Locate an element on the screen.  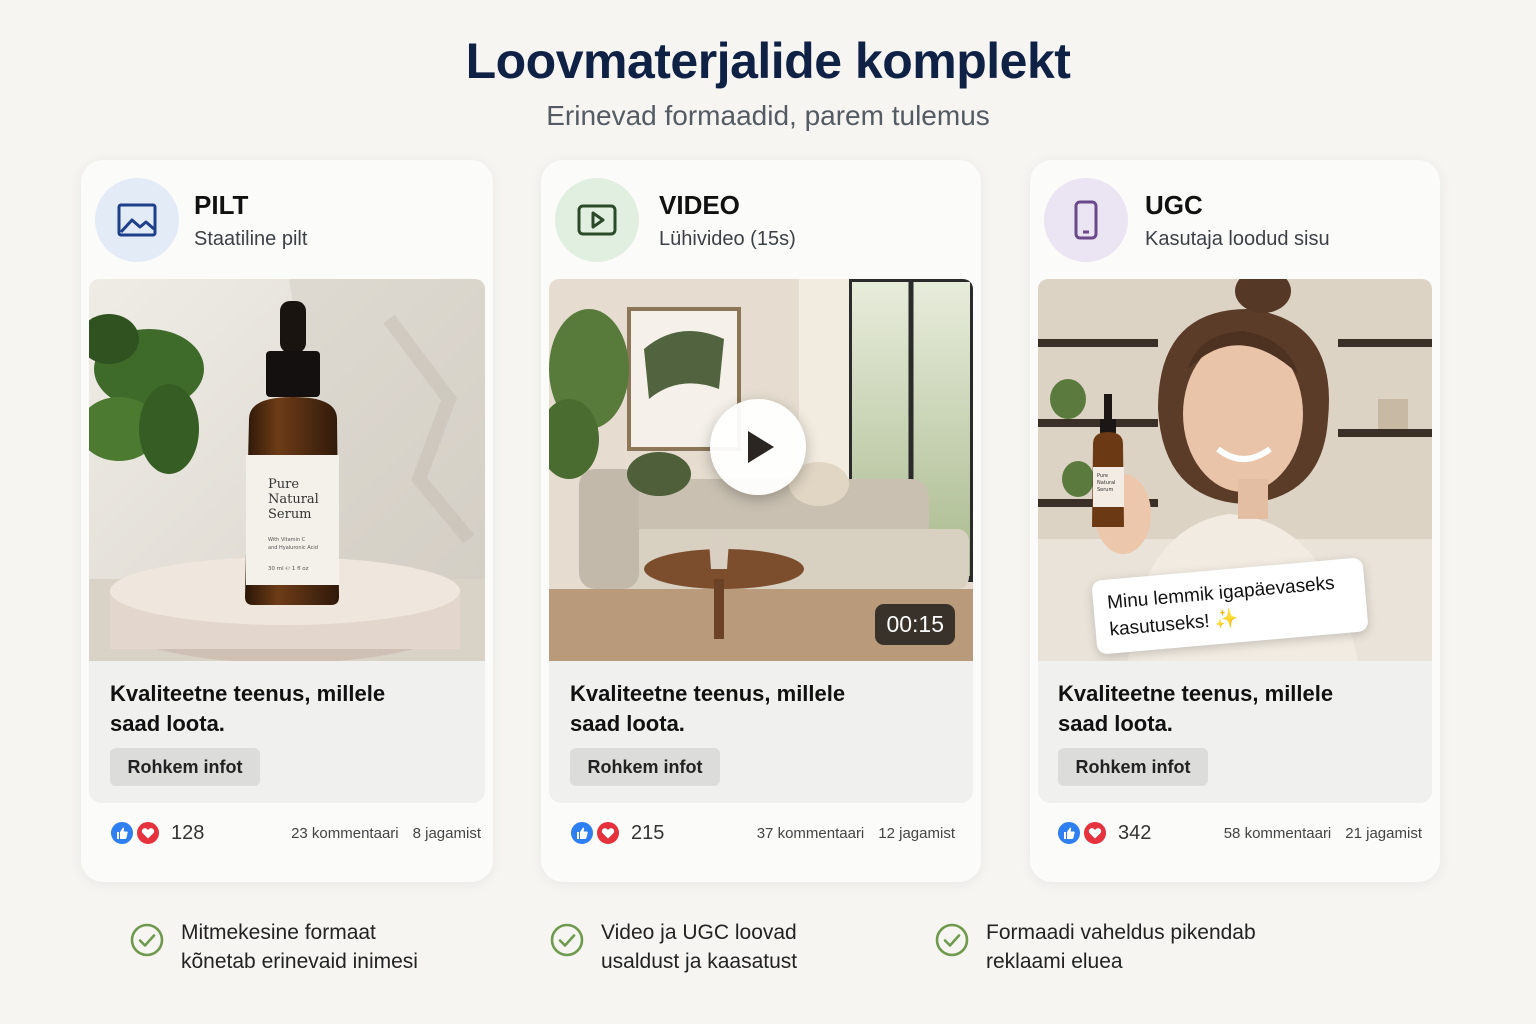
smartphone-icon is located at coordinates (1086, 220).